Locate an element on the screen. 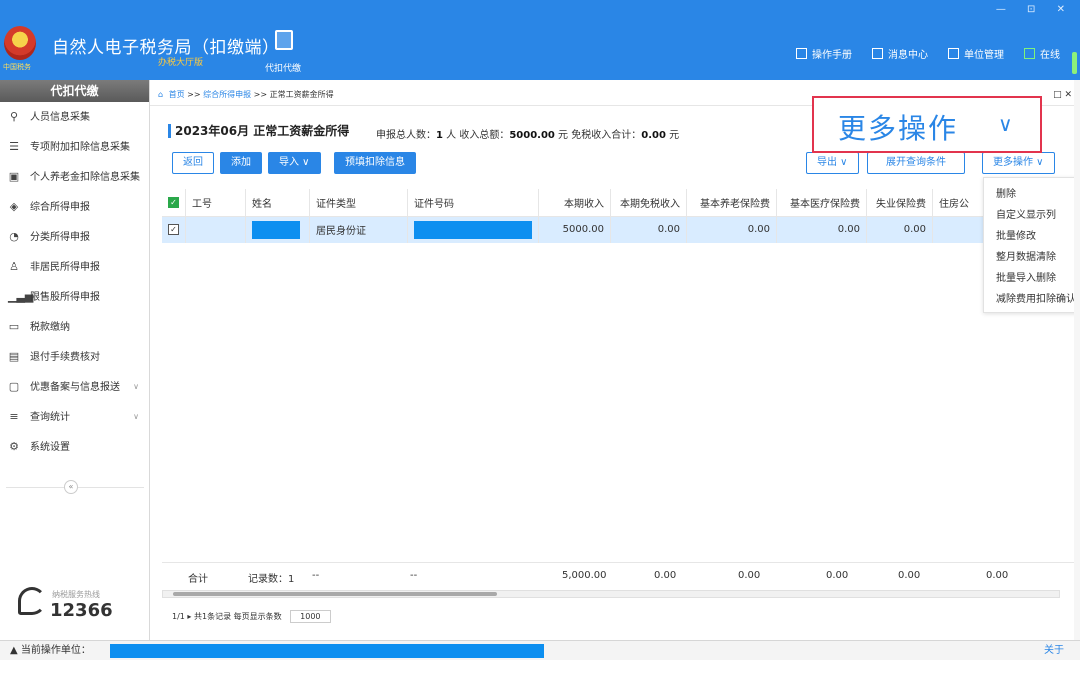  col-id-type: 证件类型 is located at coordinates (358, 203).